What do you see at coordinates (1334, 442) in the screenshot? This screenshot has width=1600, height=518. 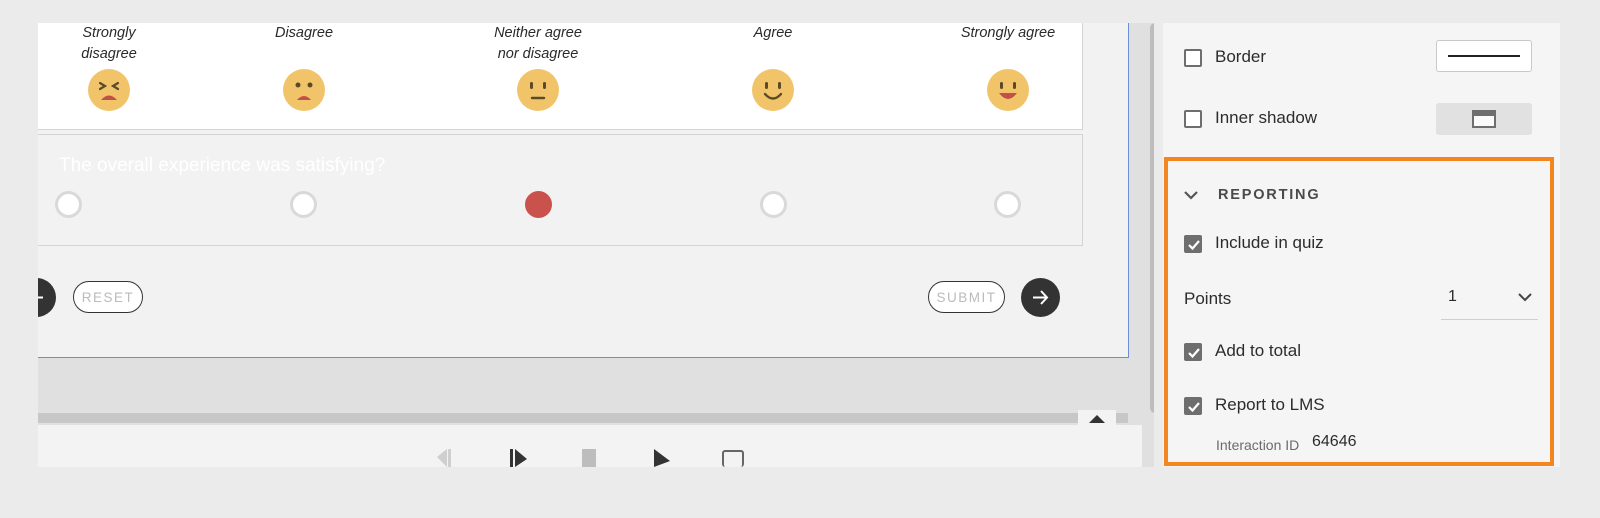 I see `interaction-id-value: 64646` at bounding box center [1334, 442].